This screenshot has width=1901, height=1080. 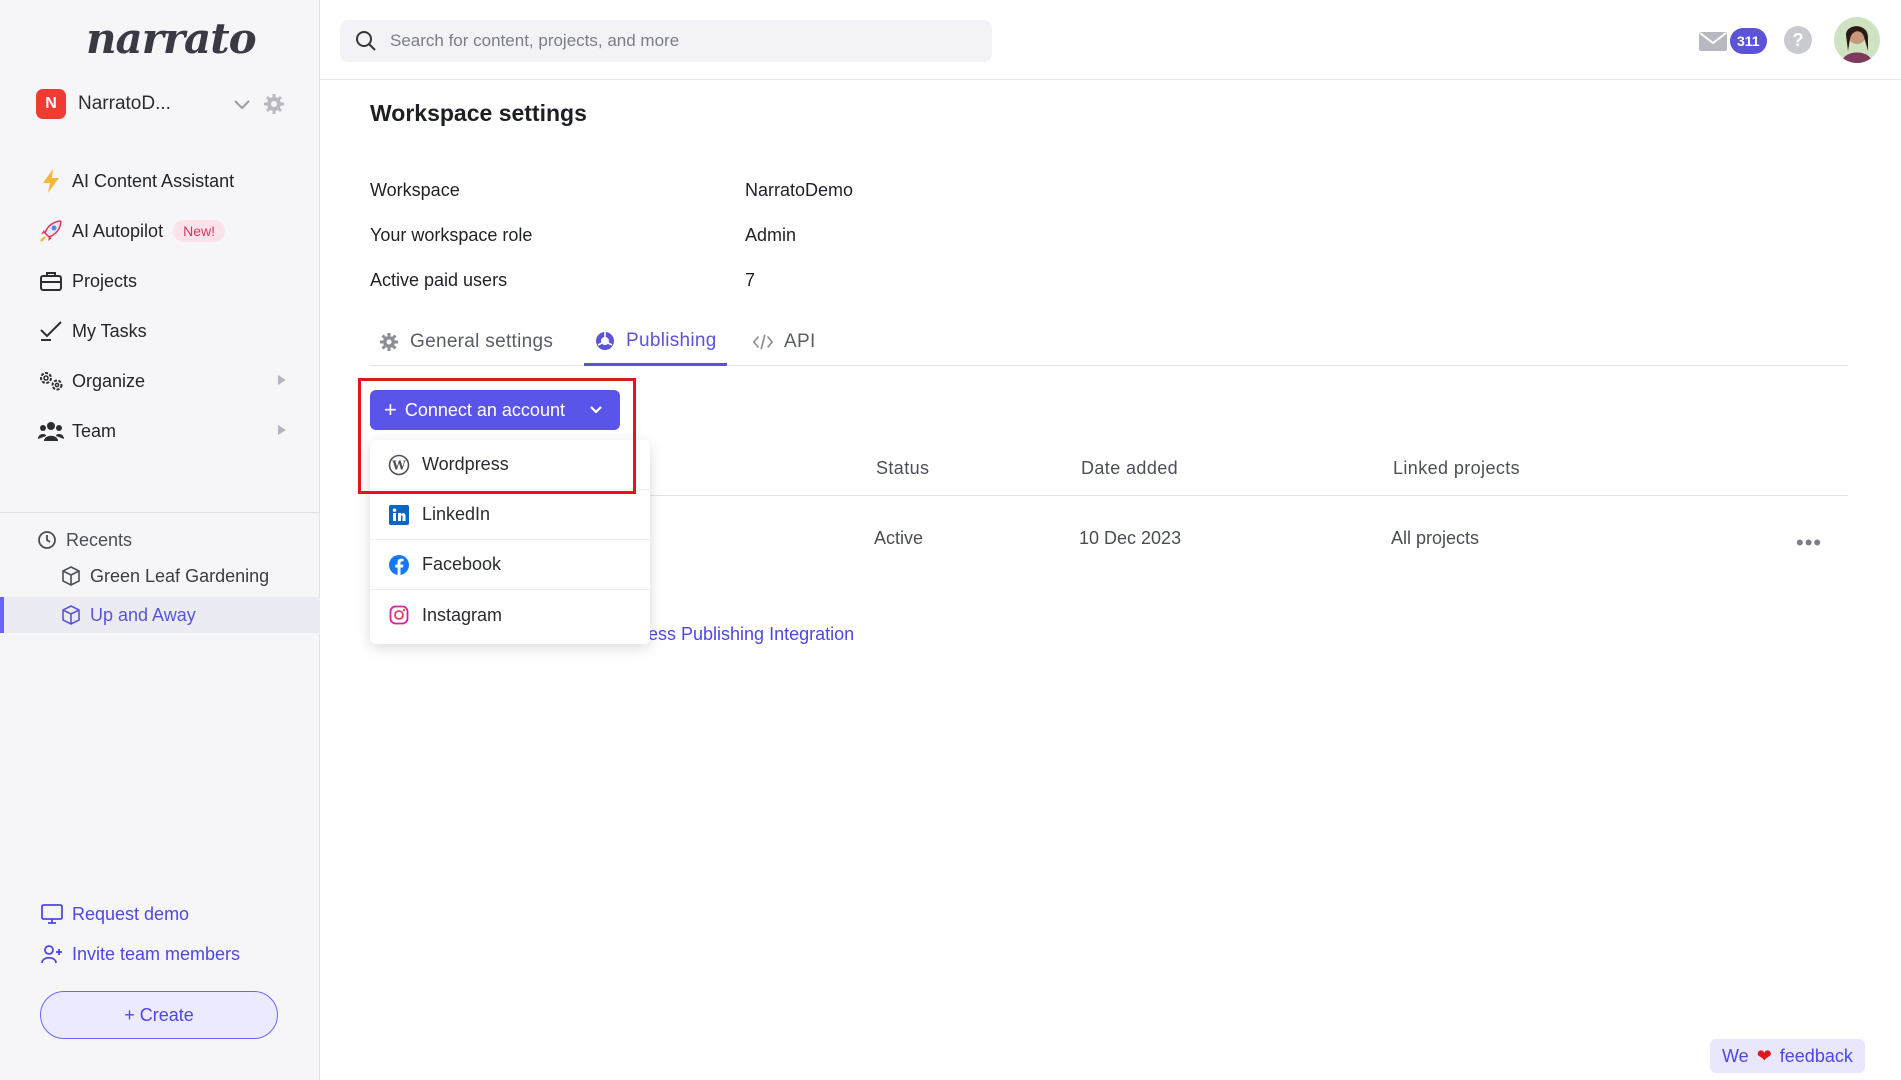 I want to click on sidebar-item-ai-content-assistant: AI Content Assistant, so click(x=166, y=181).